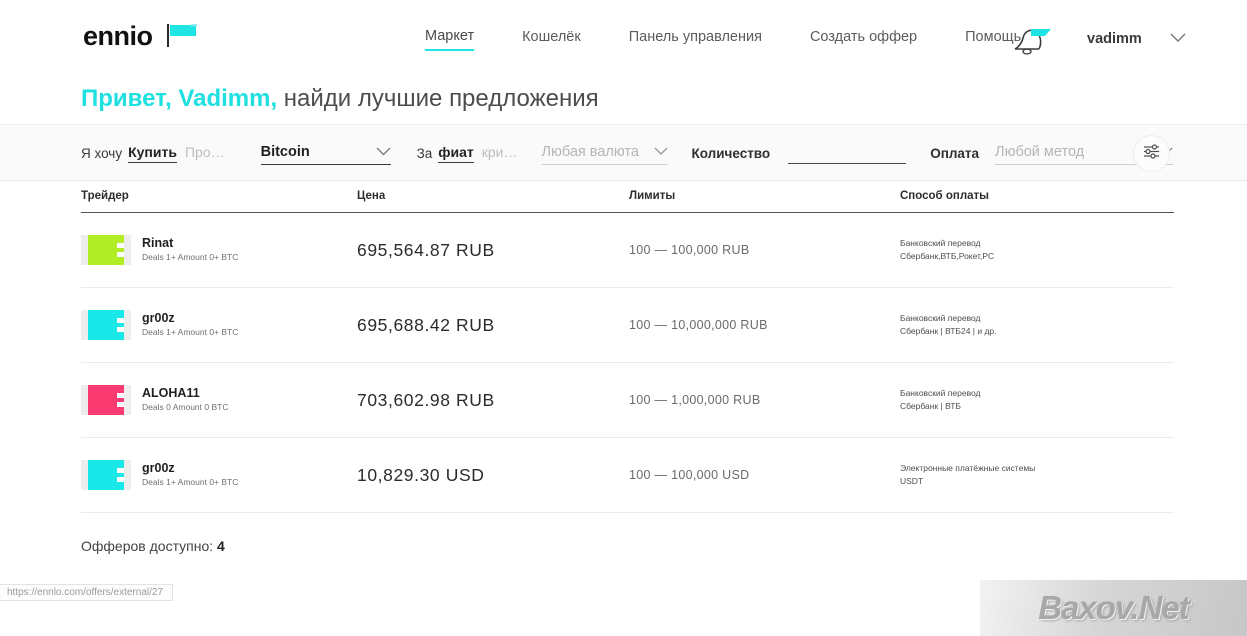  Describe the element at coordinates (590, 151) in the screenshot. I see `currency-select-value: Любая валюта` at that location.